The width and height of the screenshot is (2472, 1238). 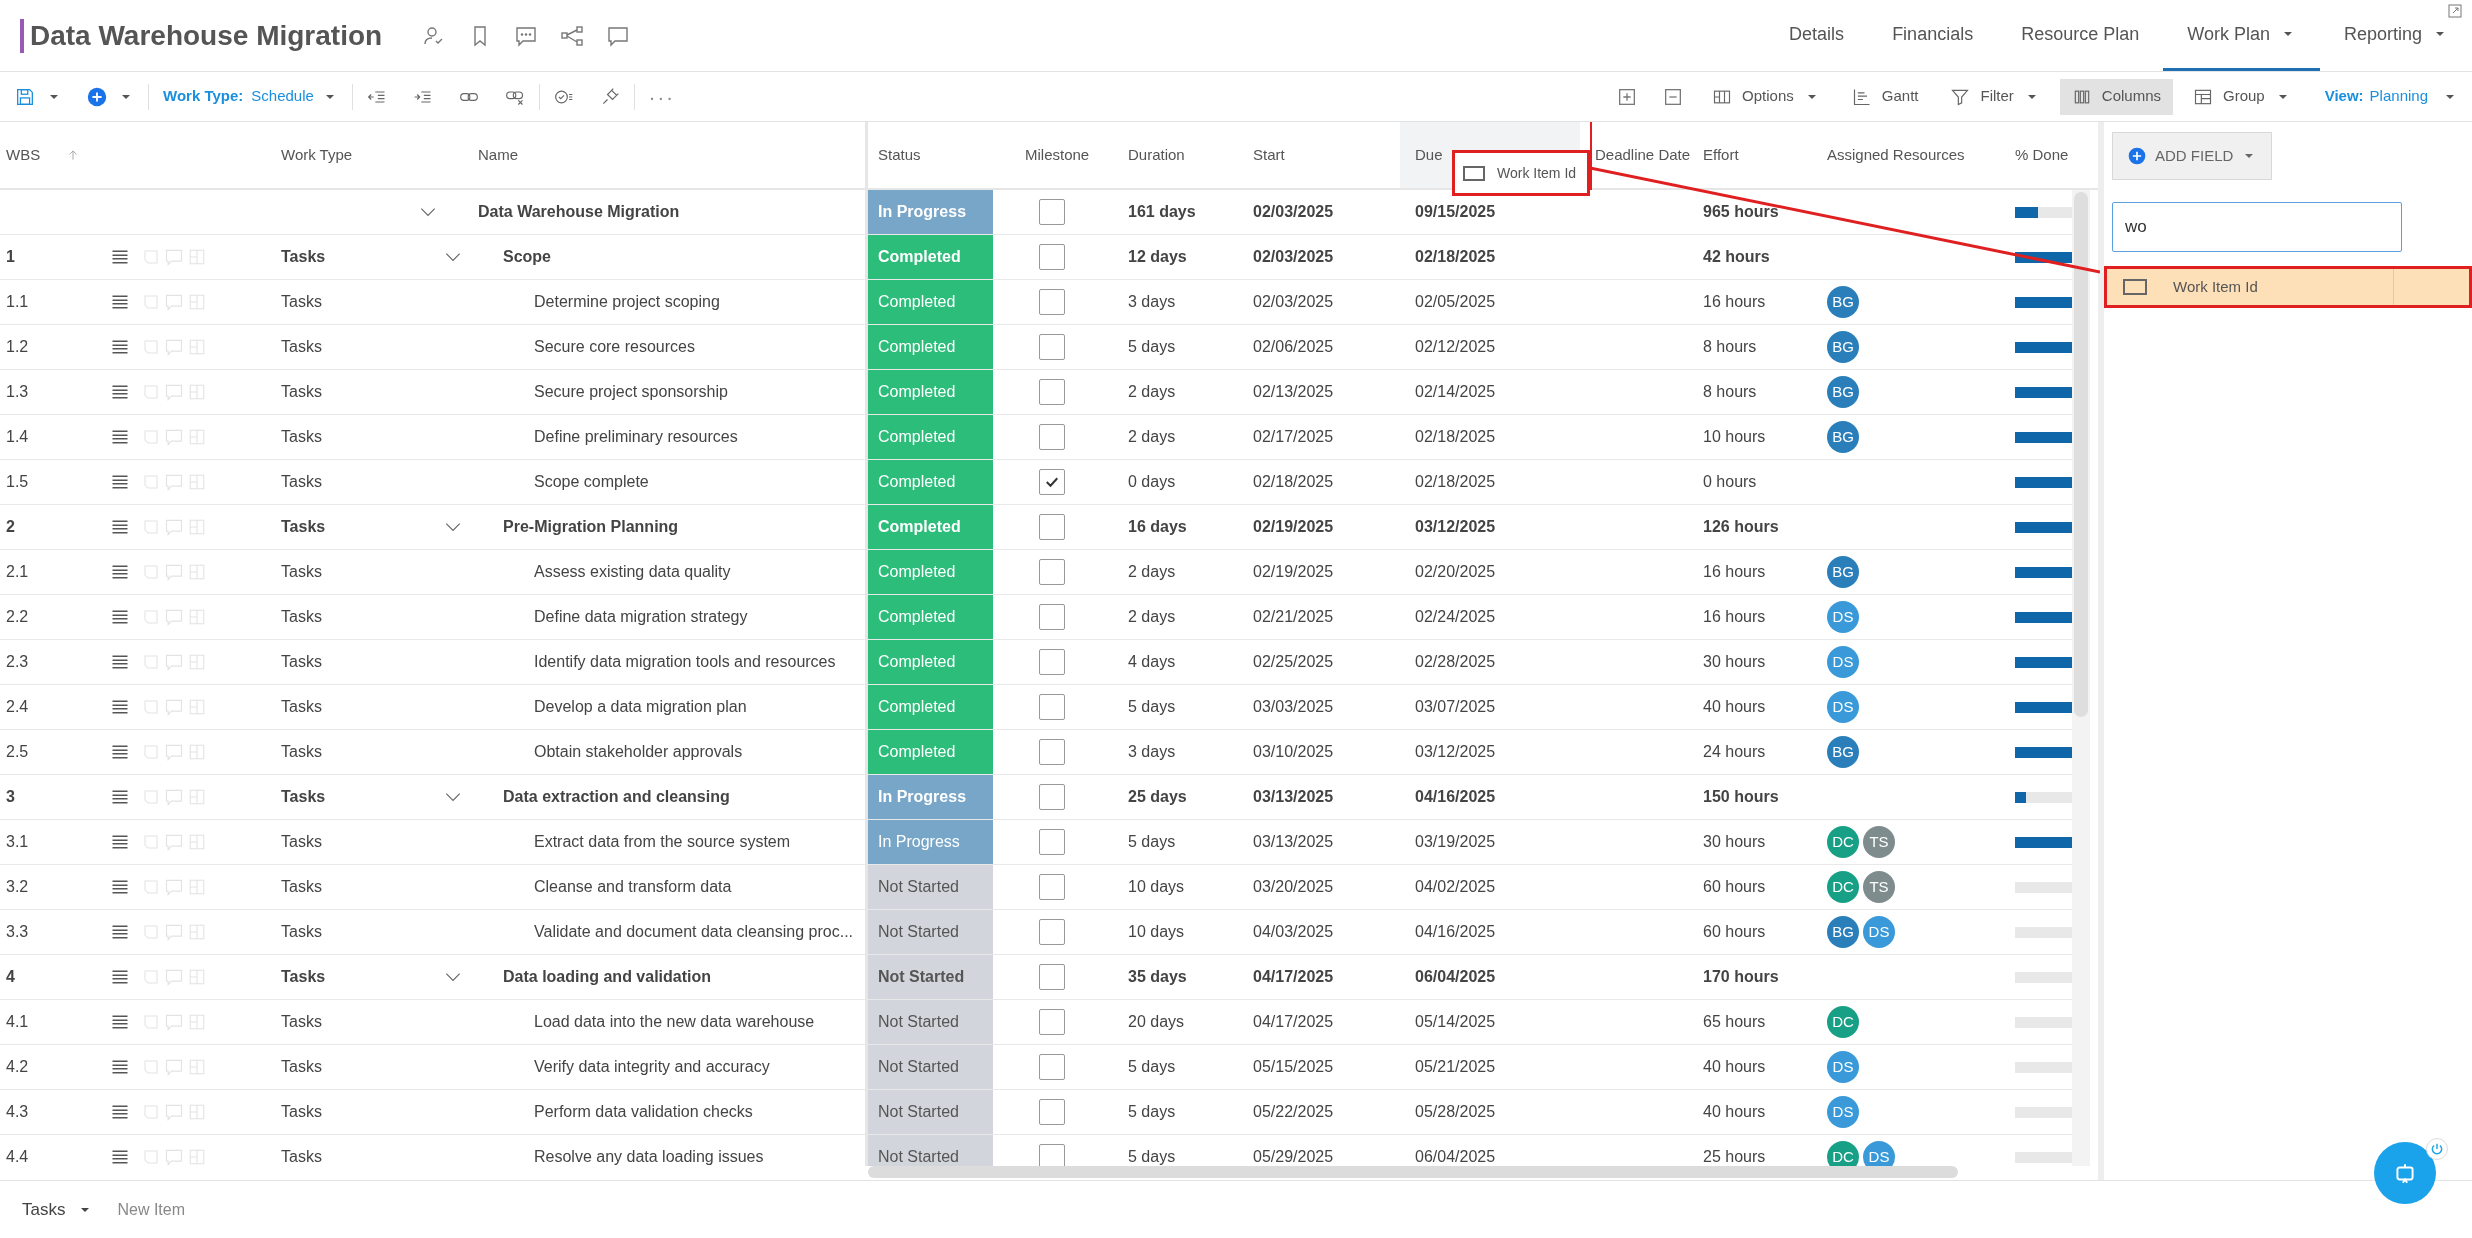 I want to click on nav-tab: Financials, so click(x=1933, y=35).